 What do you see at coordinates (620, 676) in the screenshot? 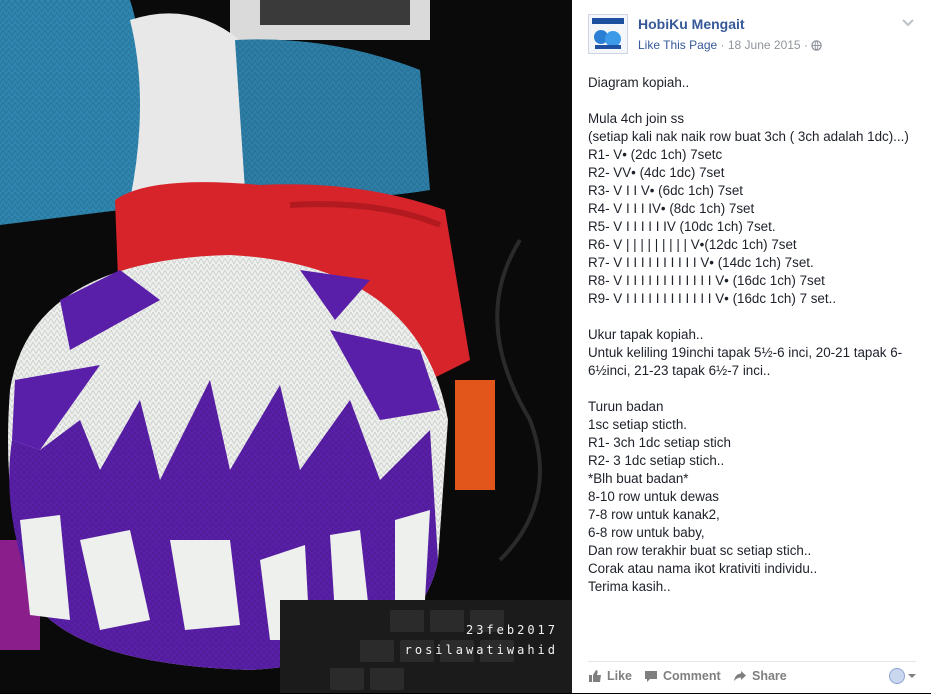
I see `like-label: Like` at bounding box center [620, 676].